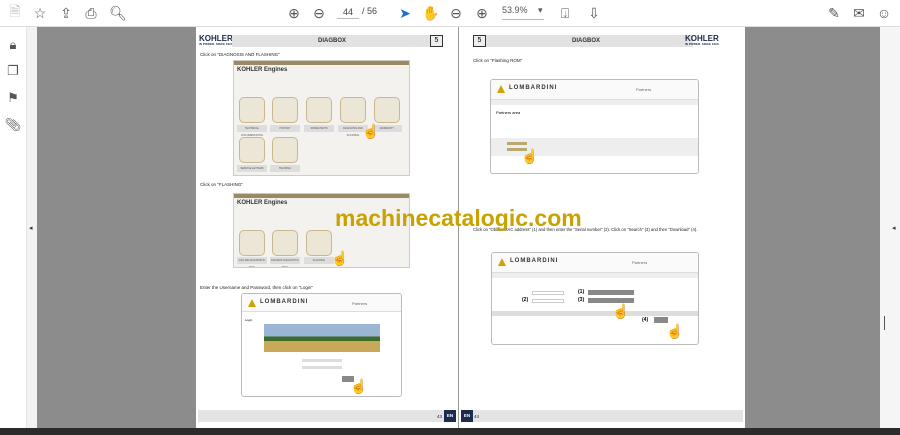  What do you see at coordinates (450, 431) in the screenshot?
I see `bottom-bar` at bounding box center [450, 431].